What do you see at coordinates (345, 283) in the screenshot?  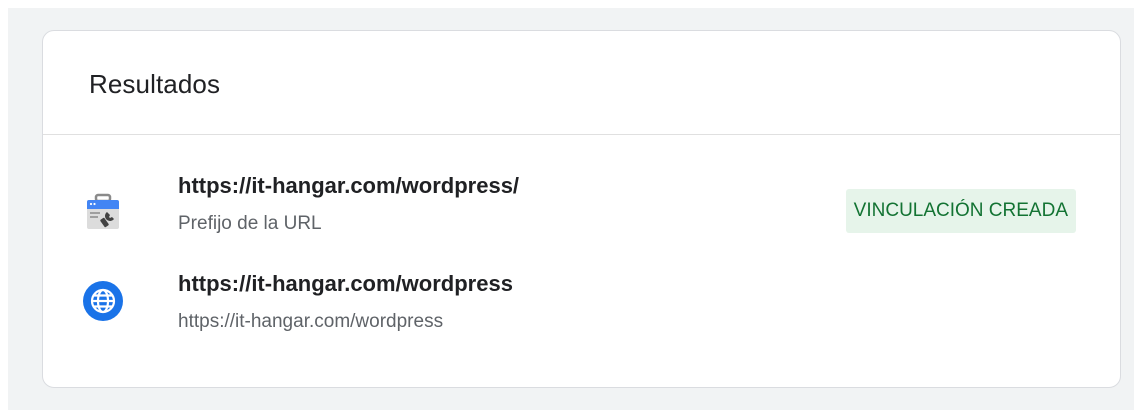 I see `result-url: https://it-hangar.com/wordpress` at bounding box center [345, 283].